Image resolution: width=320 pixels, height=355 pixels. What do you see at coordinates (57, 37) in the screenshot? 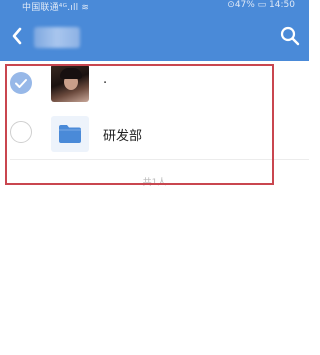
I see `blurred-title` at bounding box center [57, 37].